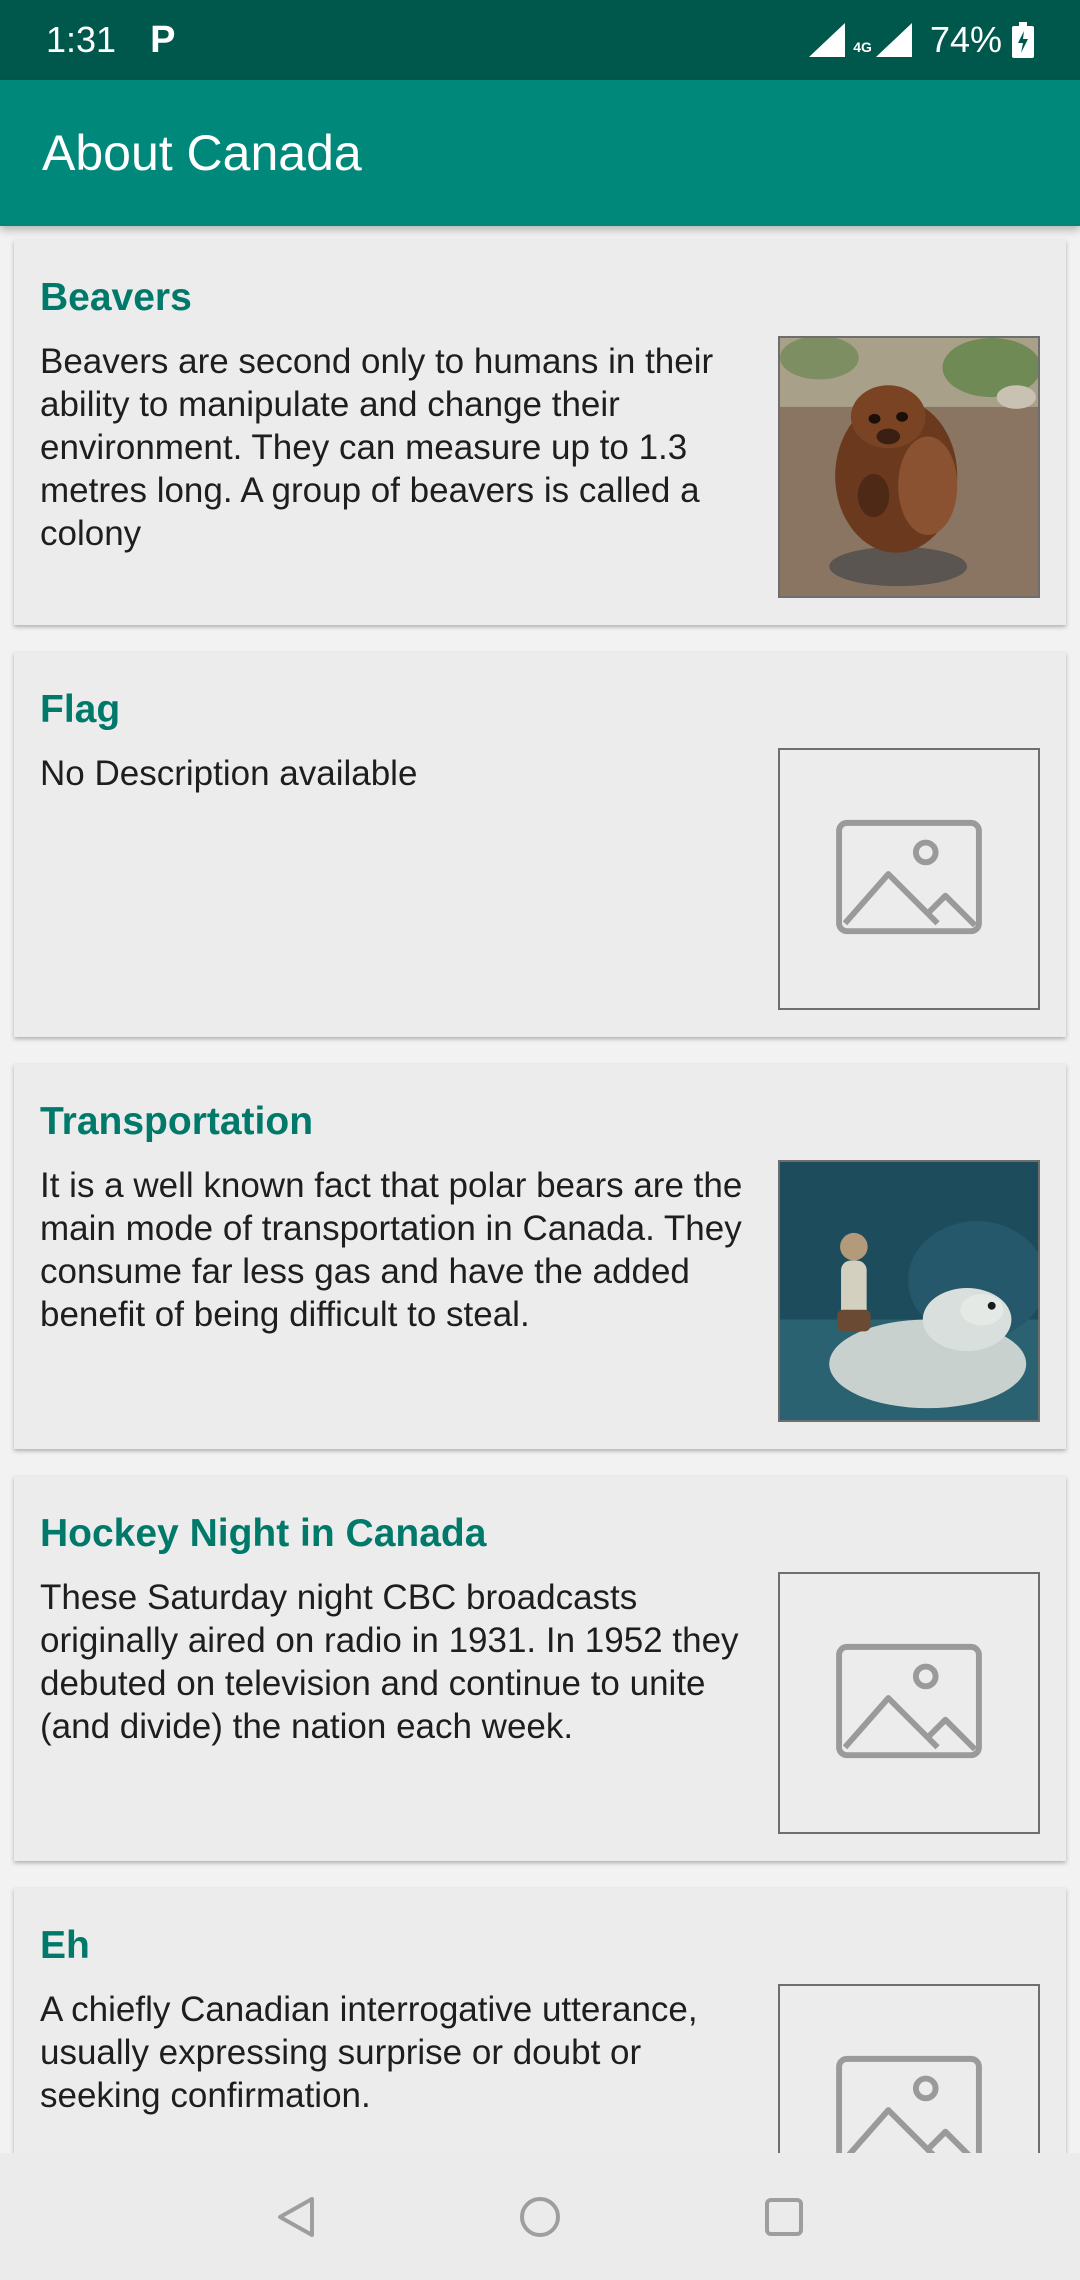 The image size is (1080, 2280). What do you see at coordinates (163, 39) in the screenshot?
I see `parking-notification-icon: P` at bounding box center [163, 39].